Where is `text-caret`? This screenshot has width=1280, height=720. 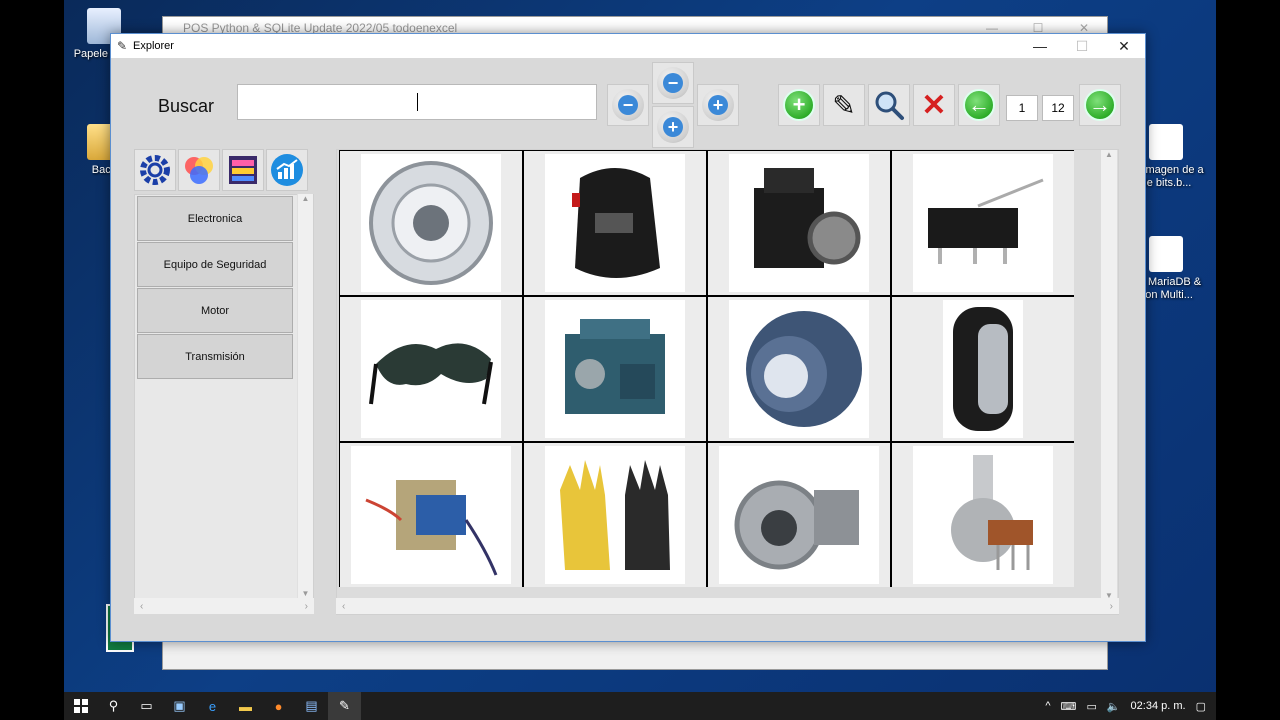
text-caret is located at coordinates (417, 102).